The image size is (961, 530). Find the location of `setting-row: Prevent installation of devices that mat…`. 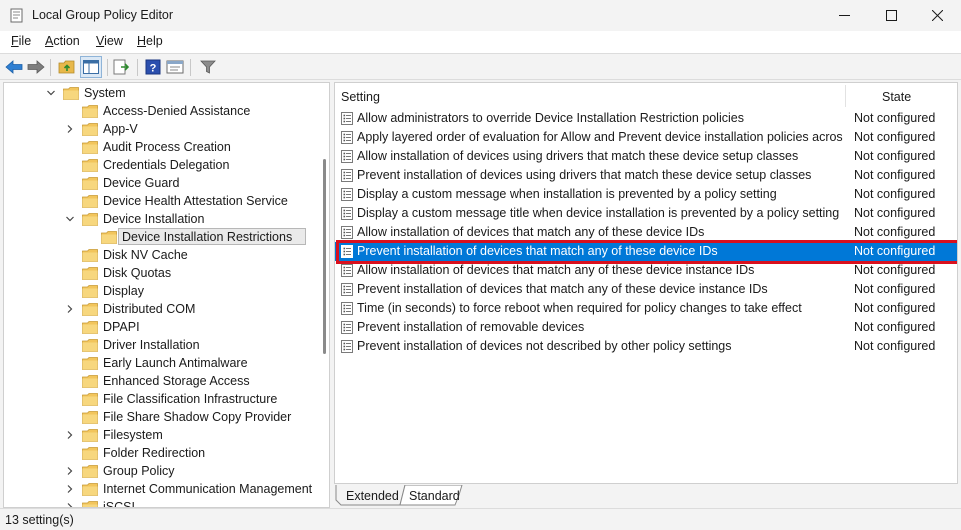

setting-row: Prevent installation of devices that mat… is located at coordinates (646, 289).